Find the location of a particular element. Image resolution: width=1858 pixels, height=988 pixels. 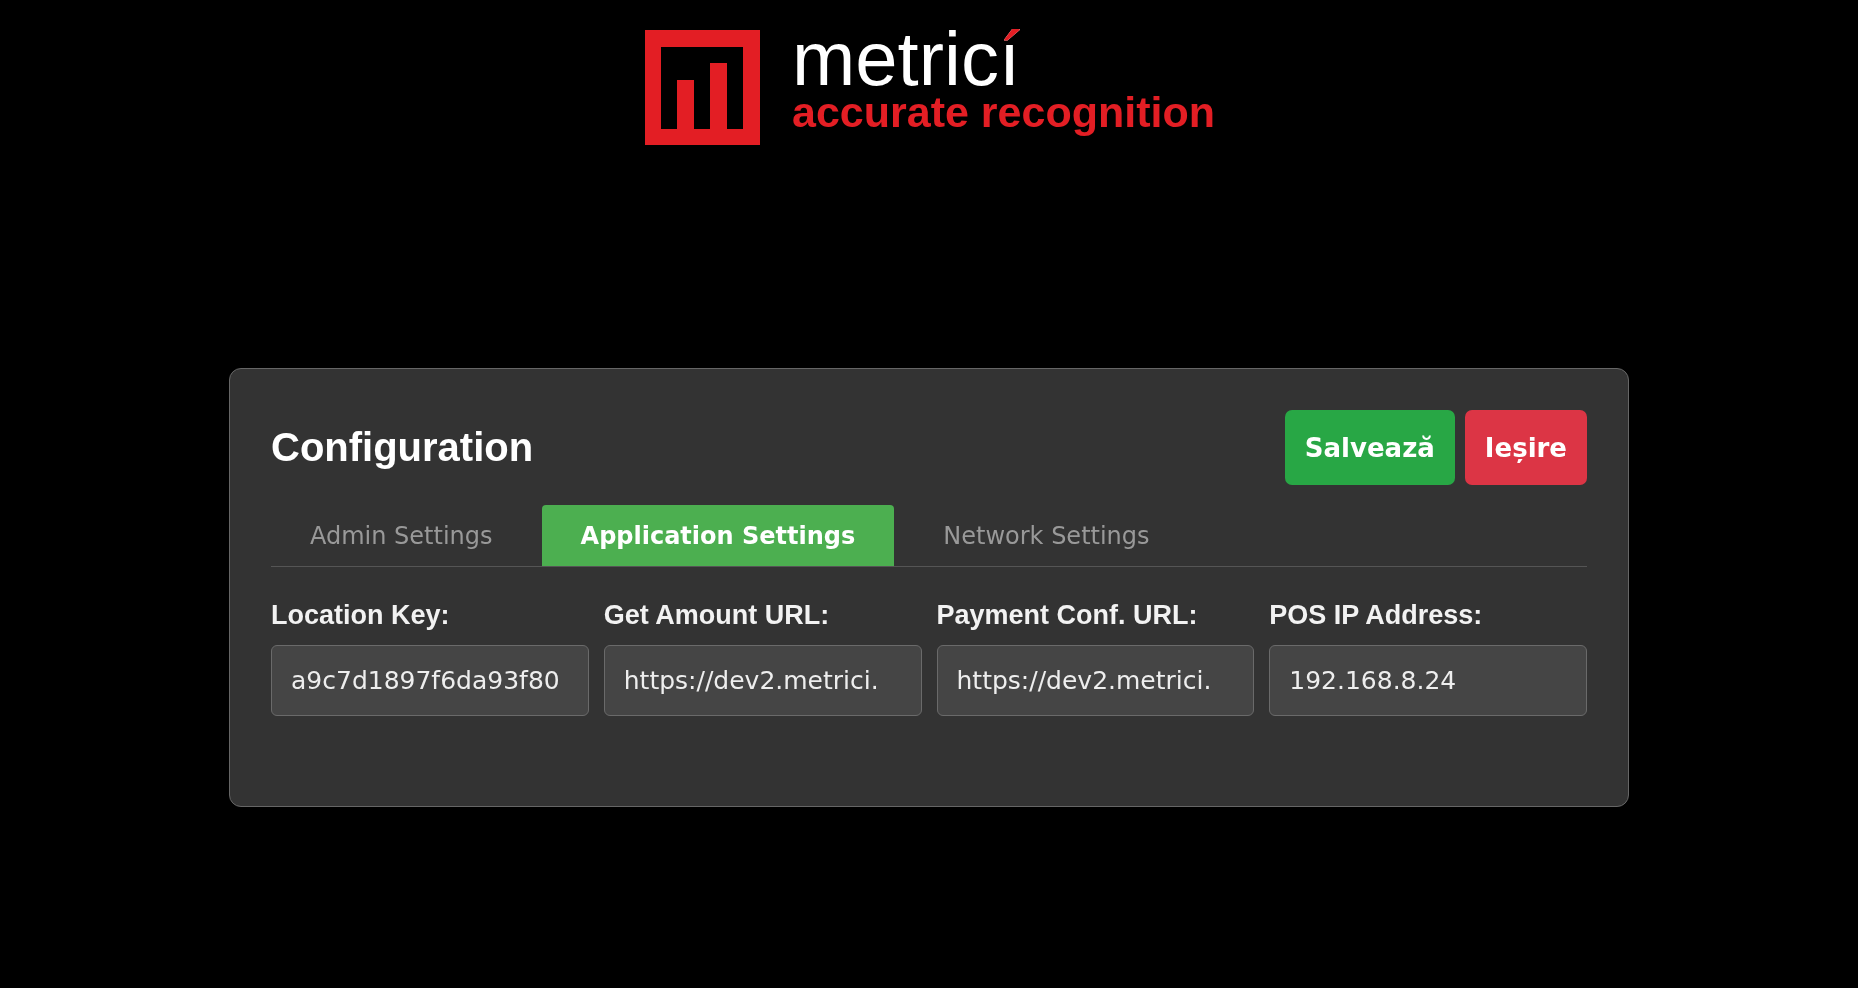

save-button: Salvează is located at coordinates (1369, 447).